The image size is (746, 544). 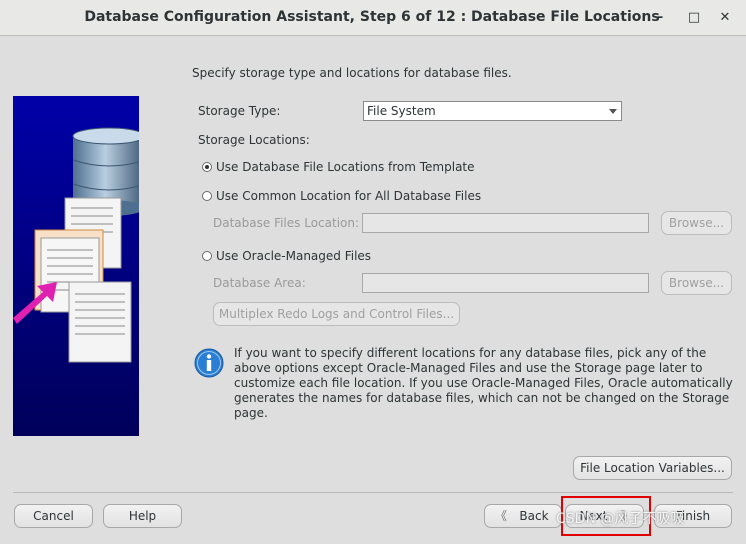 I want to click on radio-oracle-managed, so click(x=207, y=256).